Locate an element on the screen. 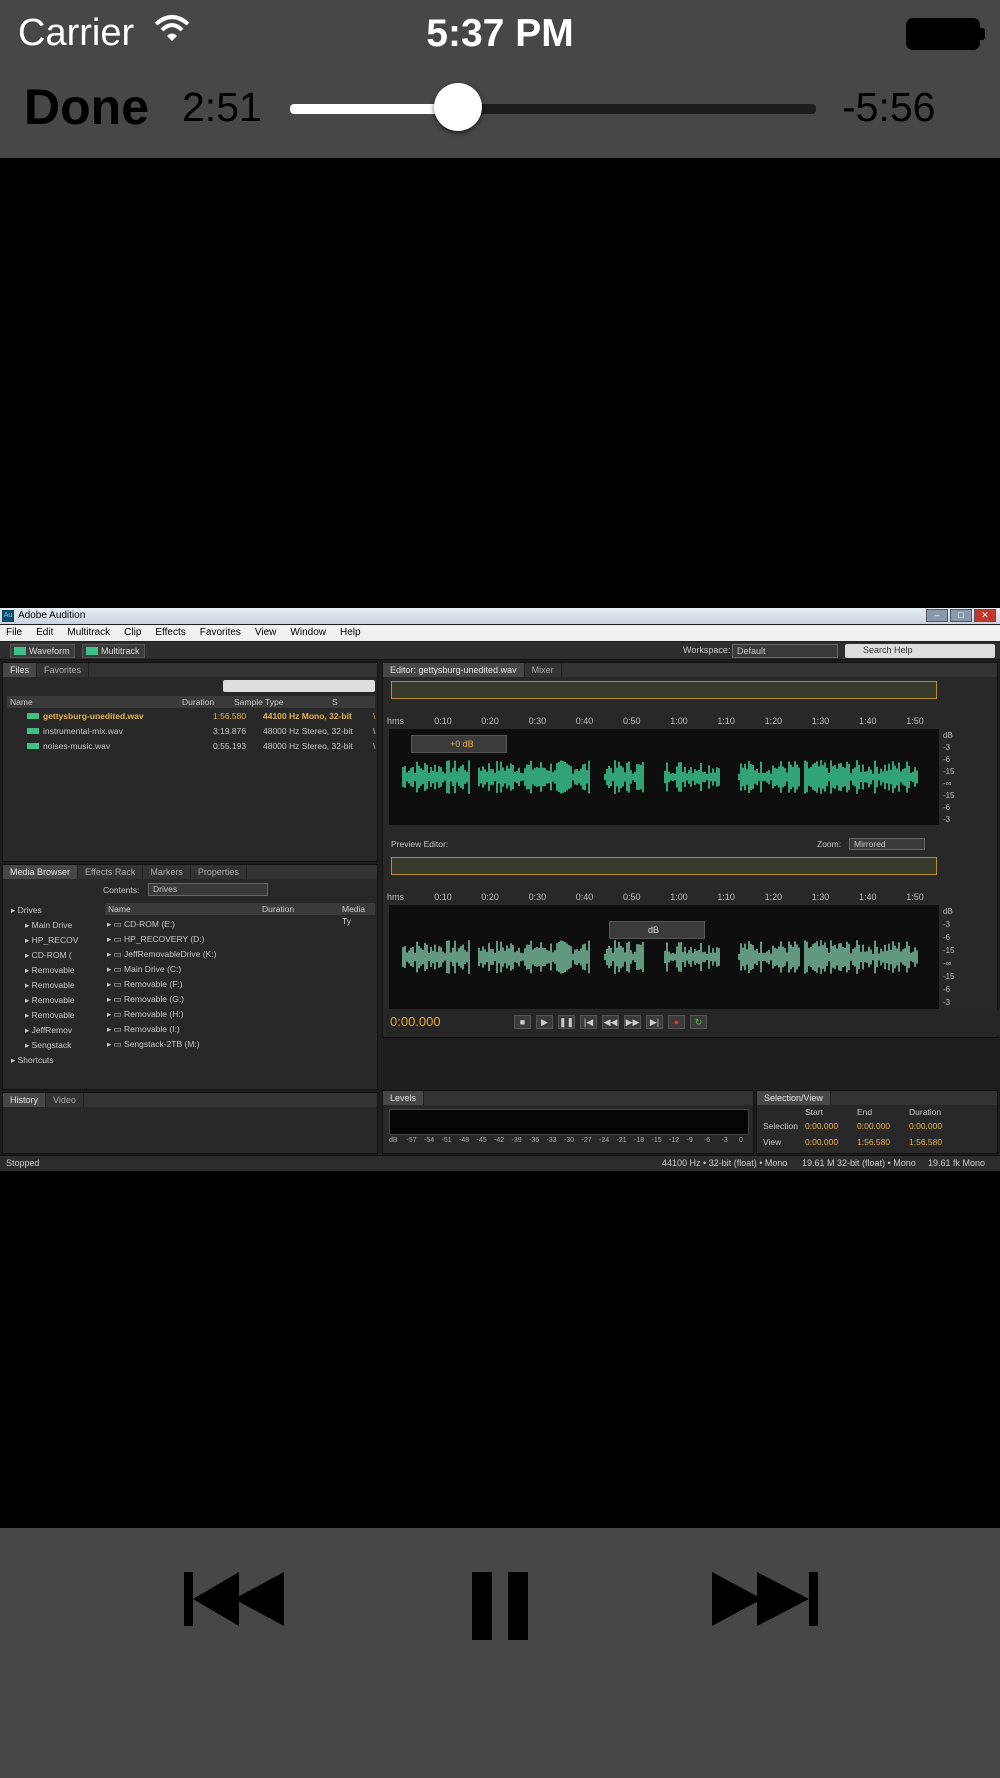 This screenshot has height=1778, width=1000. remaining-time: -5:56 is located at coordinates (889, 107).